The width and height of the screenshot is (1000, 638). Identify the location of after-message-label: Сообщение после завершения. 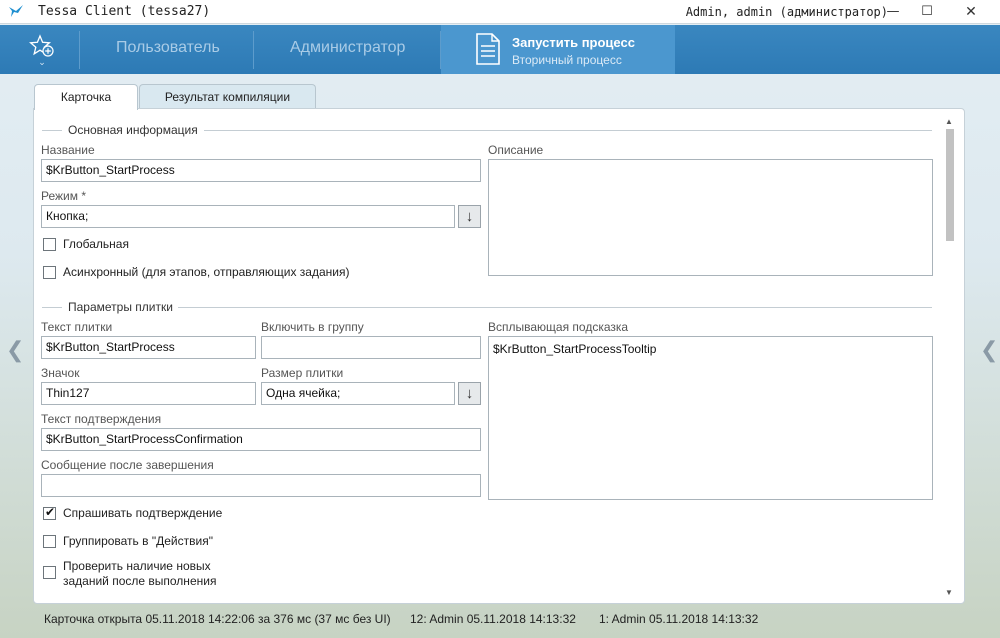
(127, 465).